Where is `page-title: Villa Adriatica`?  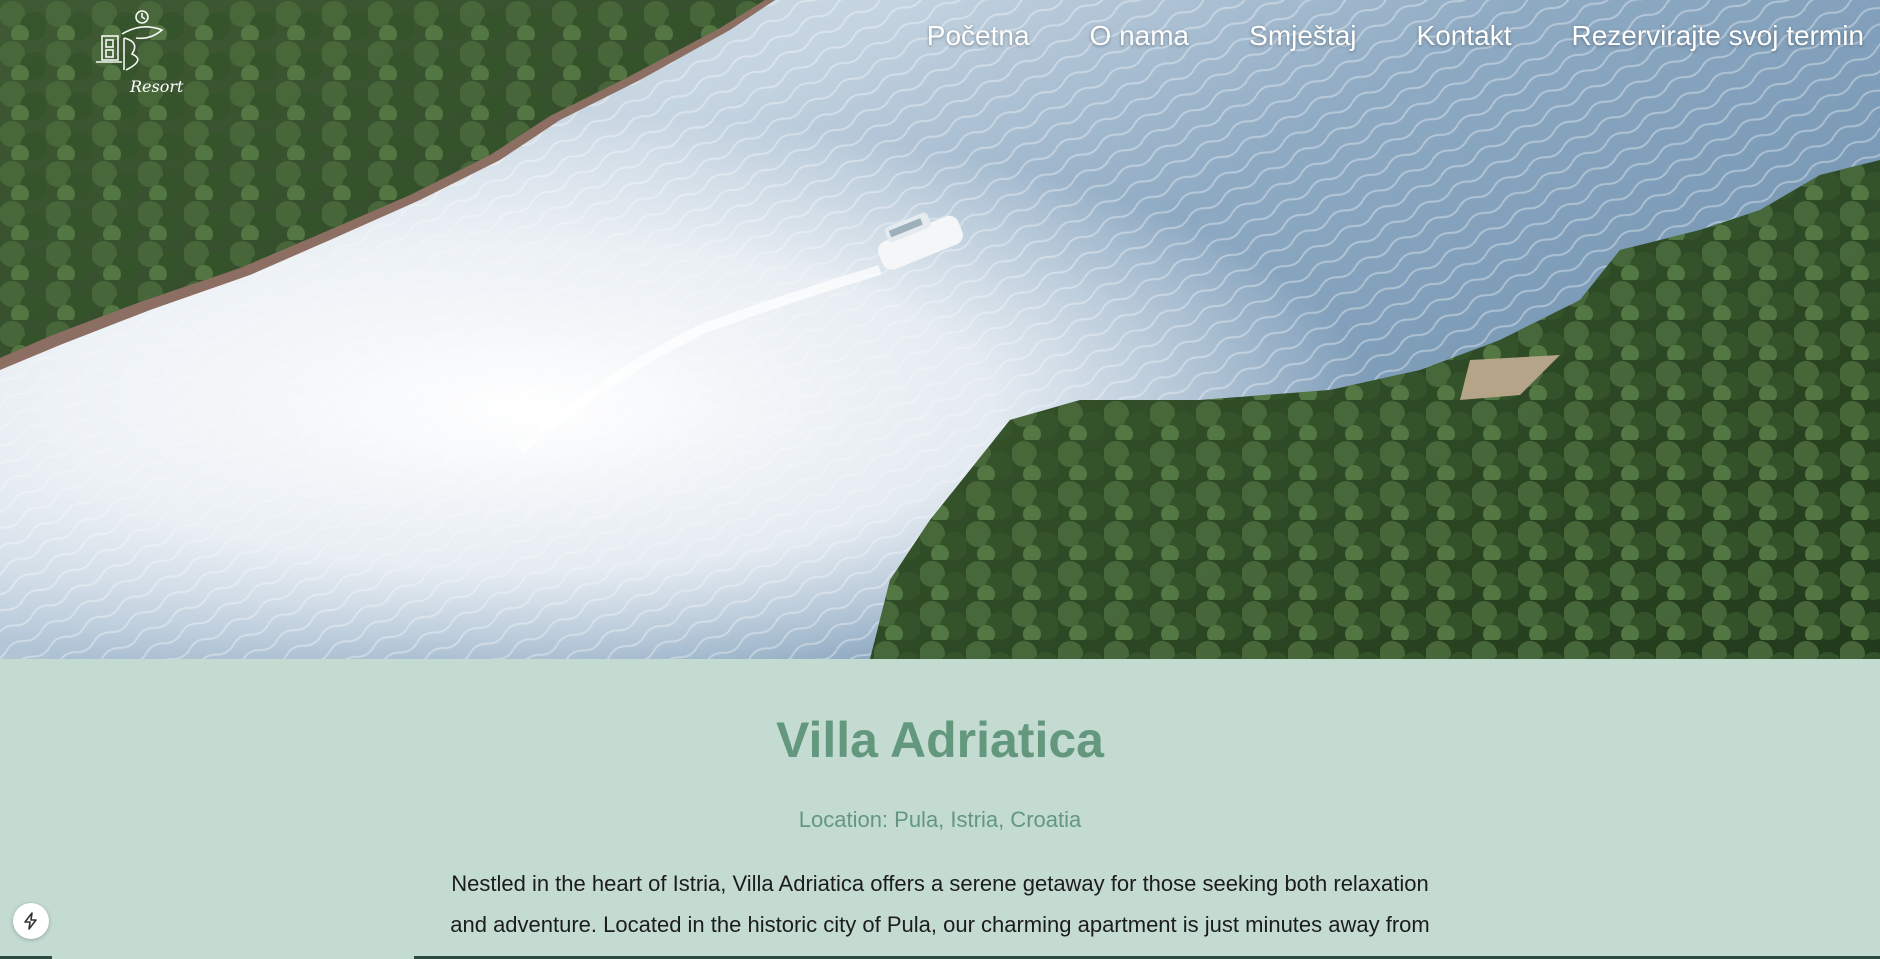 page-title: Villa Adriatica is located at coordinates (940, 740).